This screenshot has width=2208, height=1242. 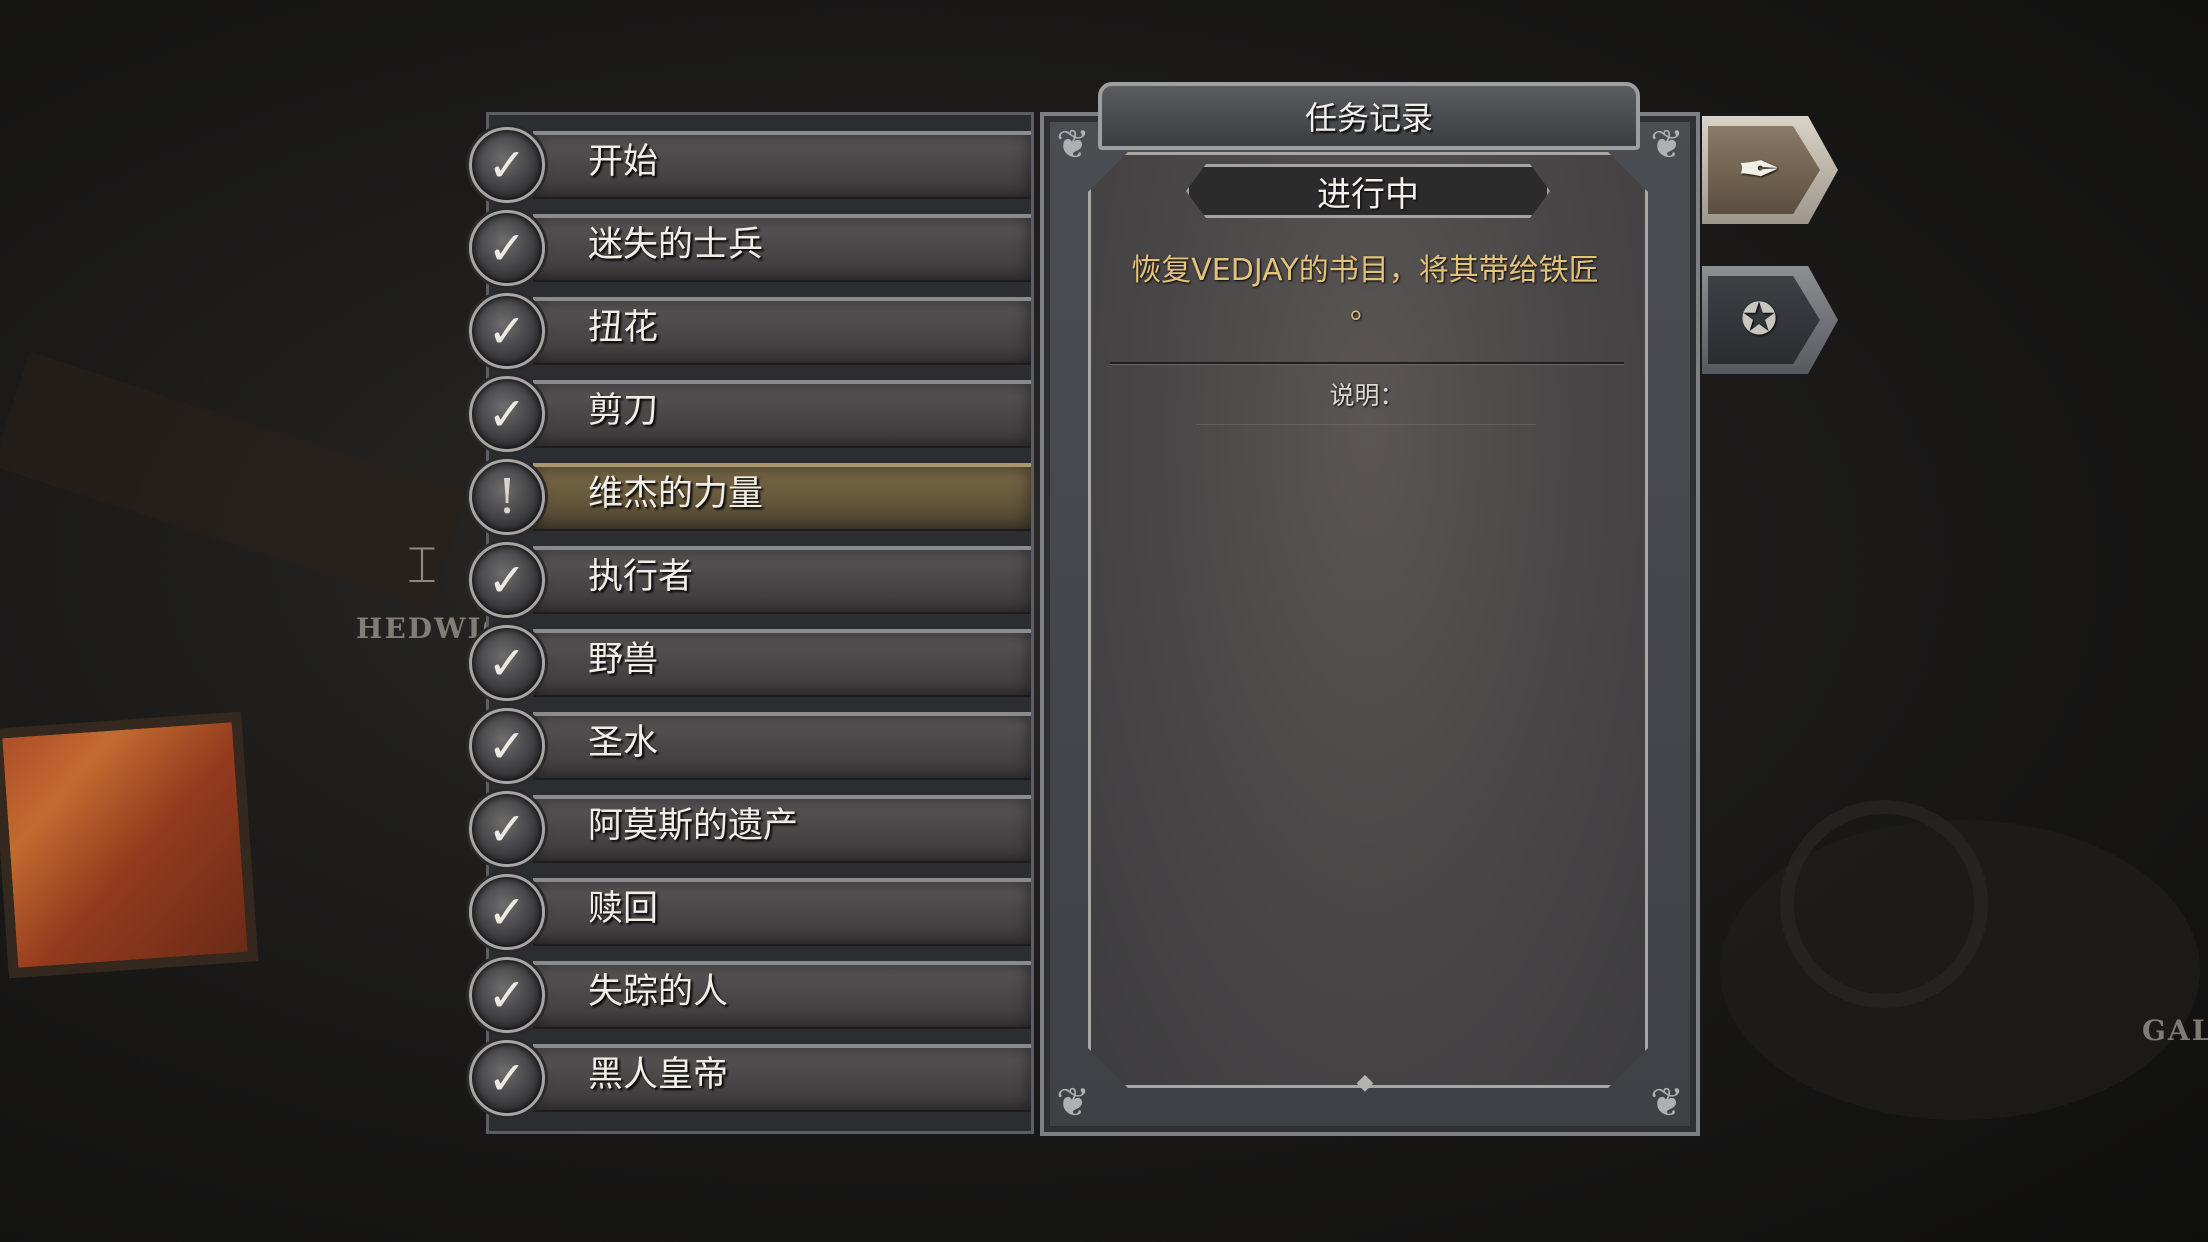 What do you see at coordinates (750, 993) in the screenshot?
I see `quest-item: ✓ 失踪的人` at bounding box center [750, 993].